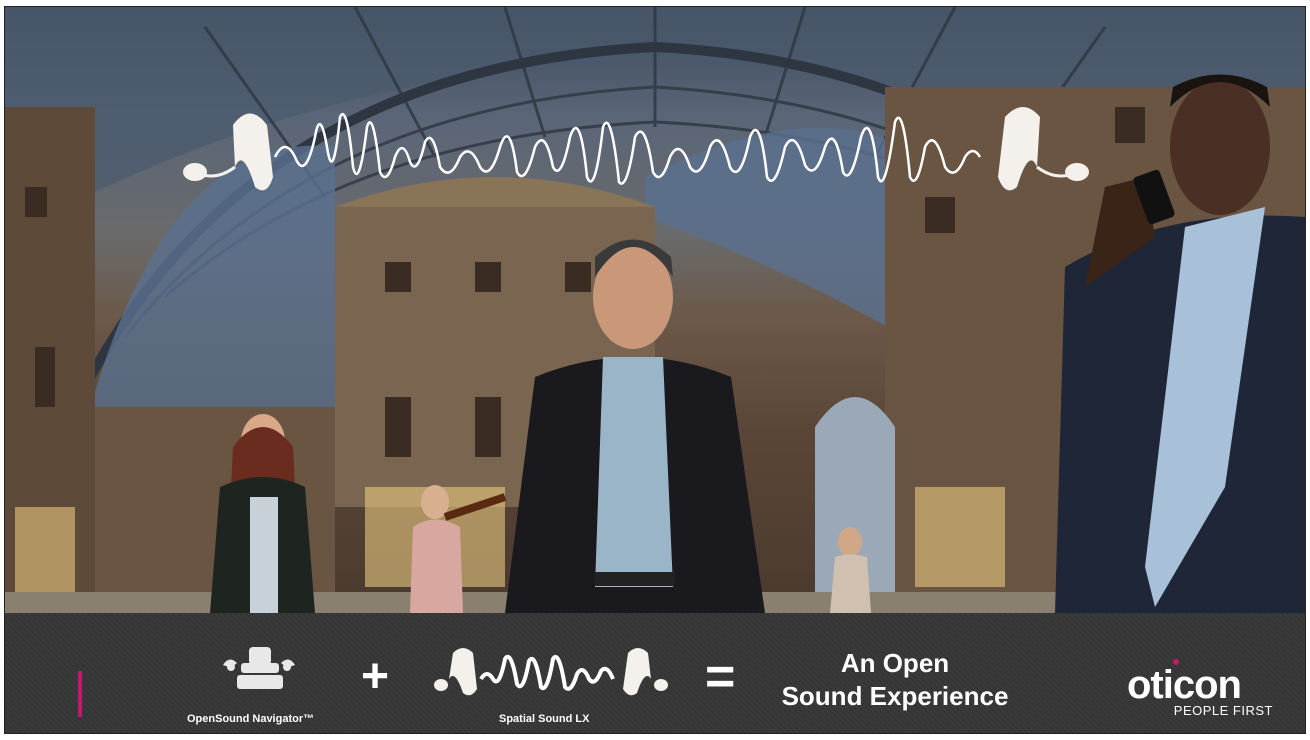 This screenshot has height=740, width=1310. I want to click on result-line-2: Sound Experience, so click(895, 696).